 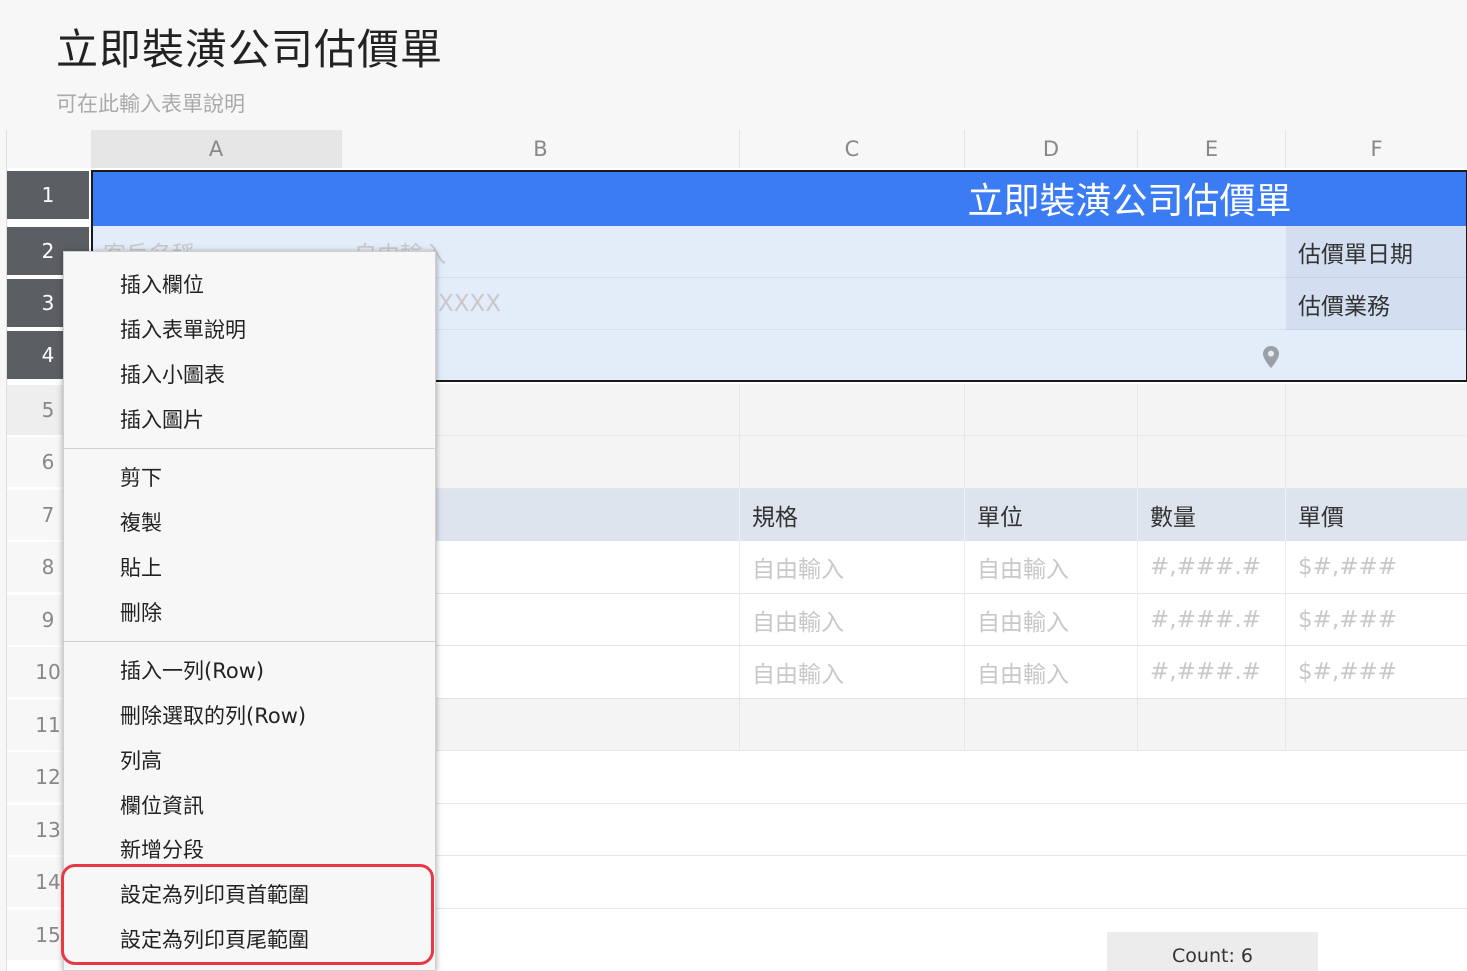 I want to click on column-header-f: F, so click(x=1376, y=149).